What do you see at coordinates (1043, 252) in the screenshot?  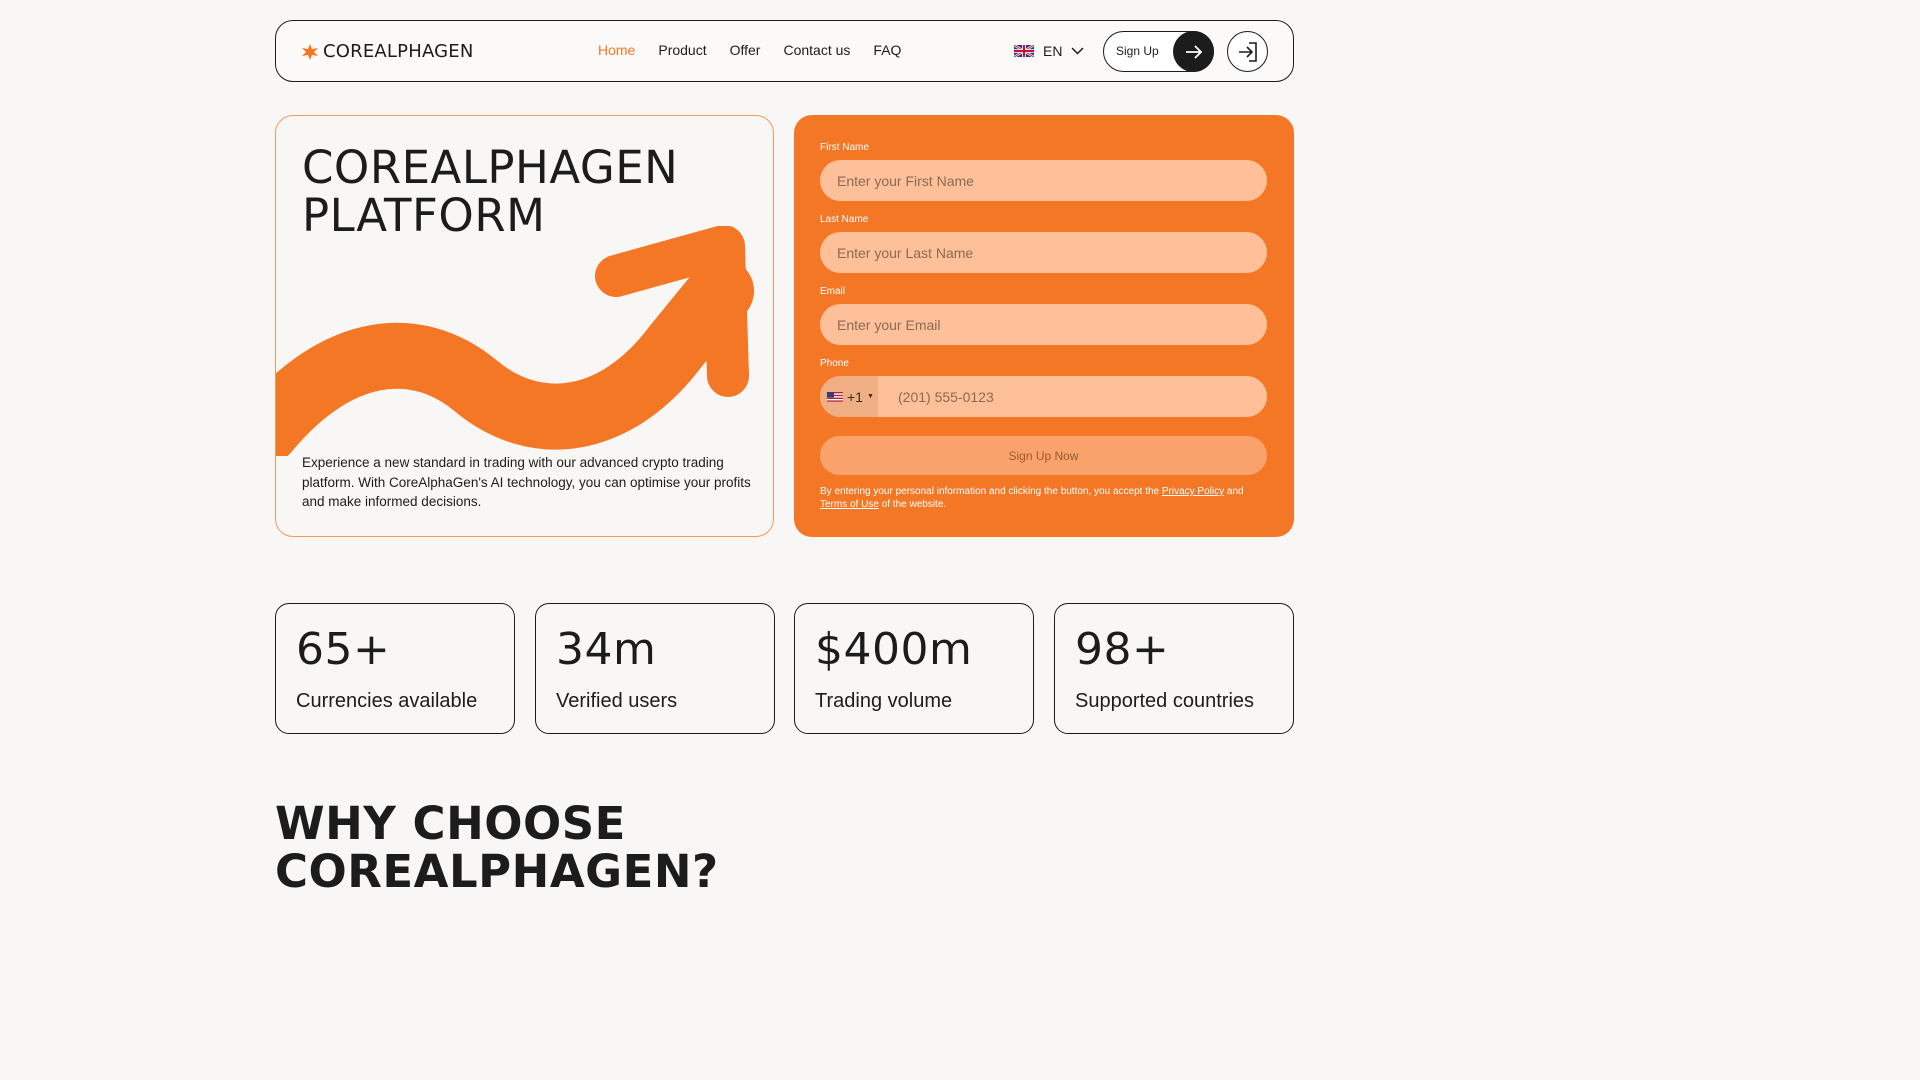 I see `last-name-field` at bounding box center [1043, 252].